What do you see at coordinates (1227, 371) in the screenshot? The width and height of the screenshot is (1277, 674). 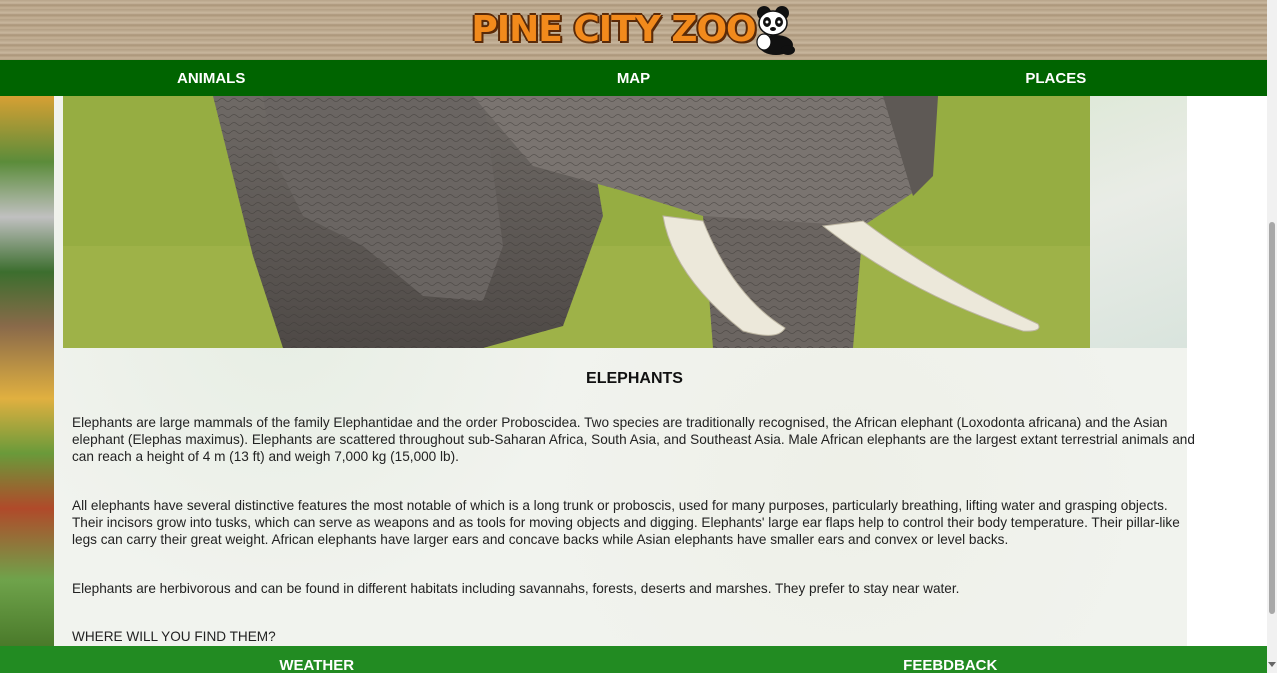 I see `page-margin-right` at bounding box center [1227, 371].